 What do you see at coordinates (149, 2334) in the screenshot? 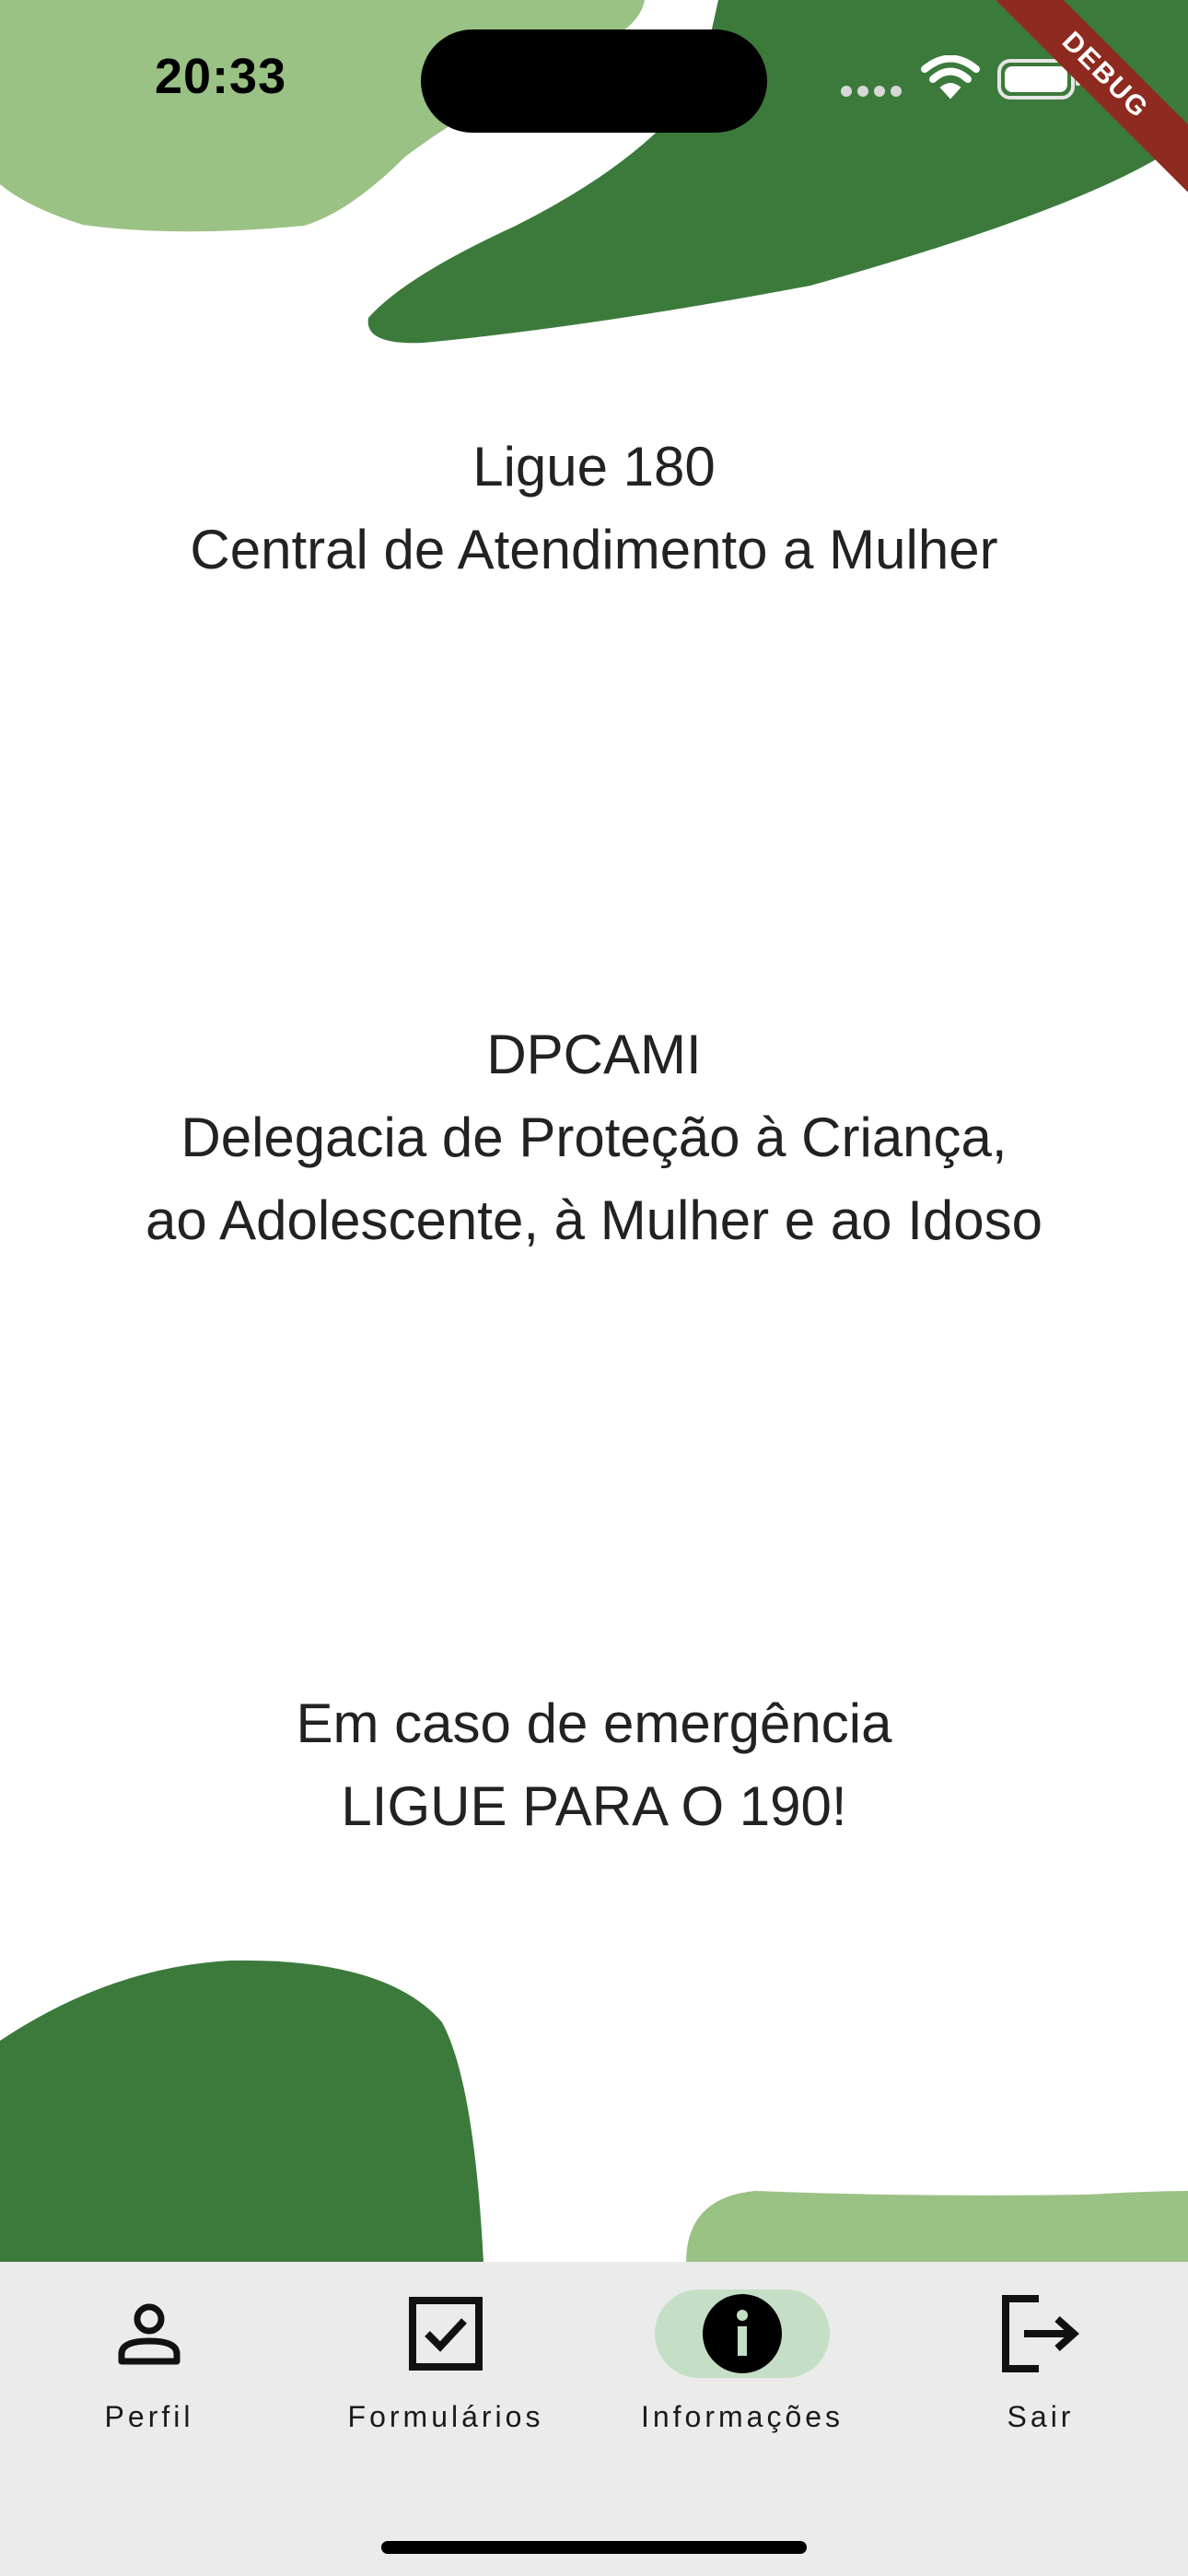
I see `person-icon` at bounding box center [149, 2334].